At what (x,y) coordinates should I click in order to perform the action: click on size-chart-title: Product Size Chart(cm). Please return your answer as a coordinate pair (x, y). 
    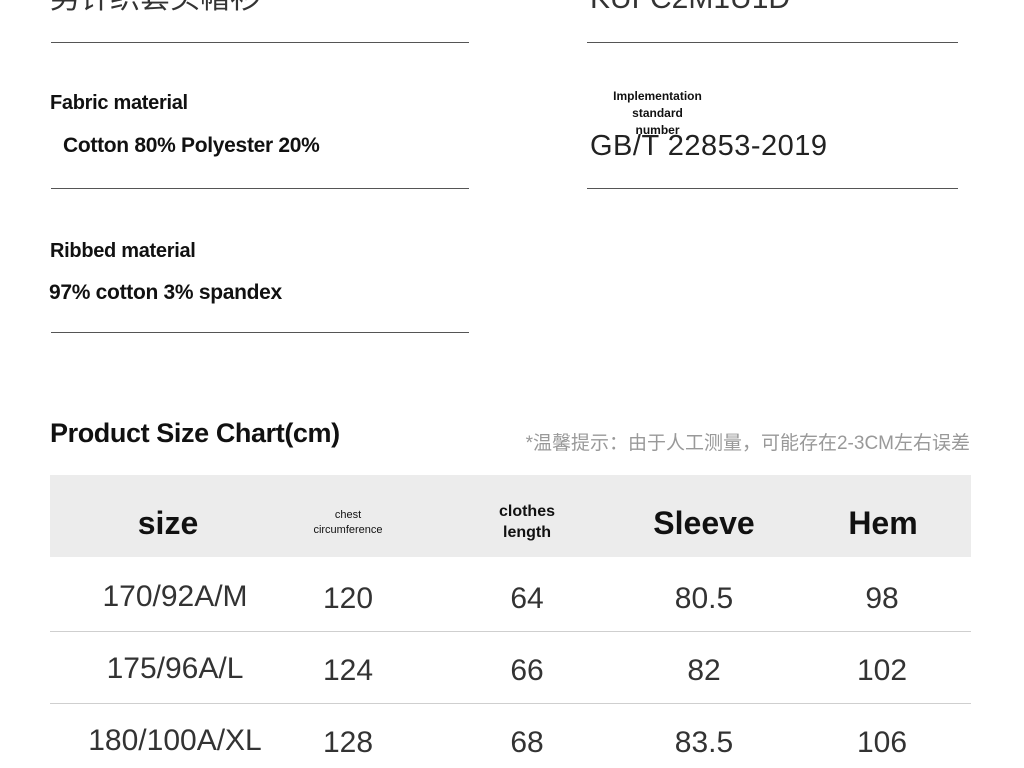
    Looking at the image, I should click on (195, 433).